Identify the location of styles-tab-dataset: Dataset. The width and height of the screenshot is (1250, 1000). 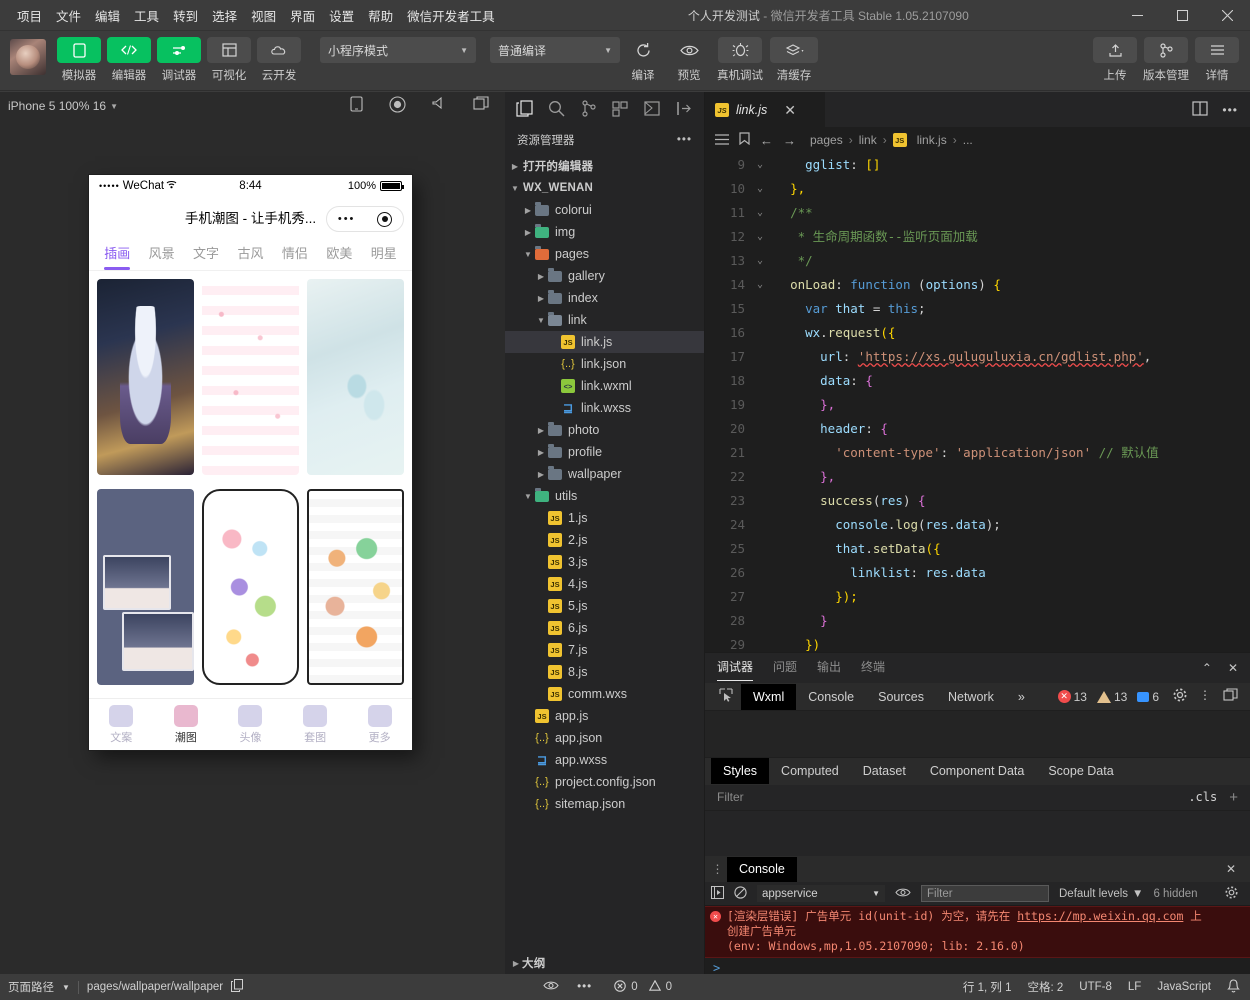
(884, 771).